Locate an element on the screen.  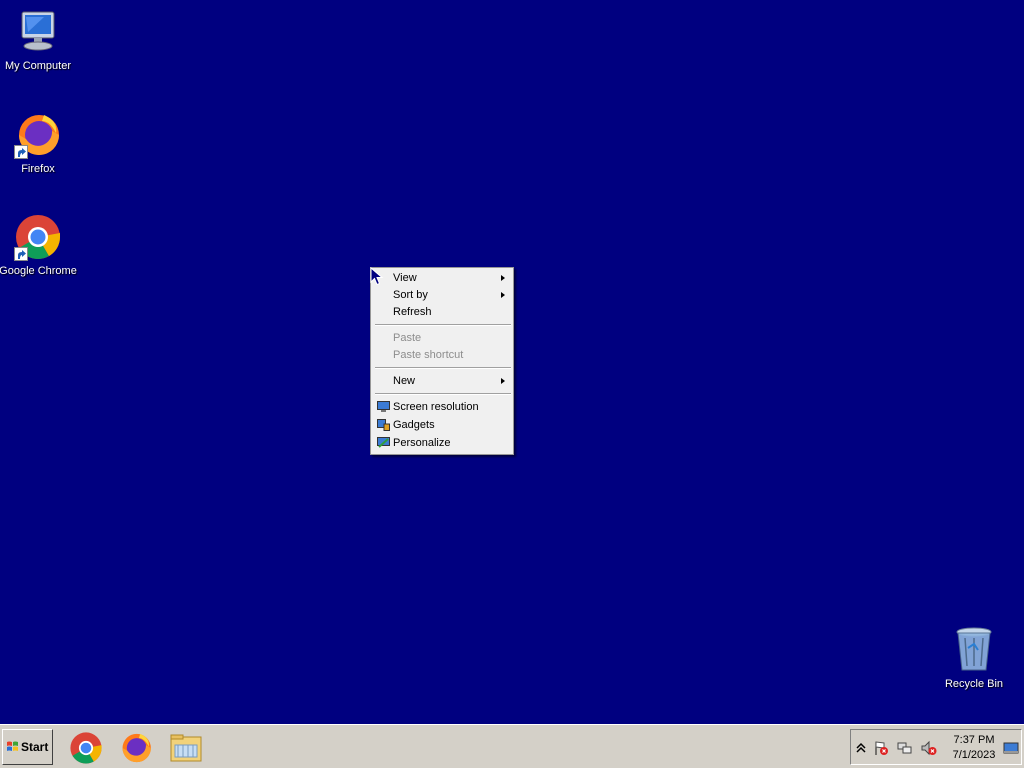
menu-item-paste: Paste is located at coordinates (442, 338).